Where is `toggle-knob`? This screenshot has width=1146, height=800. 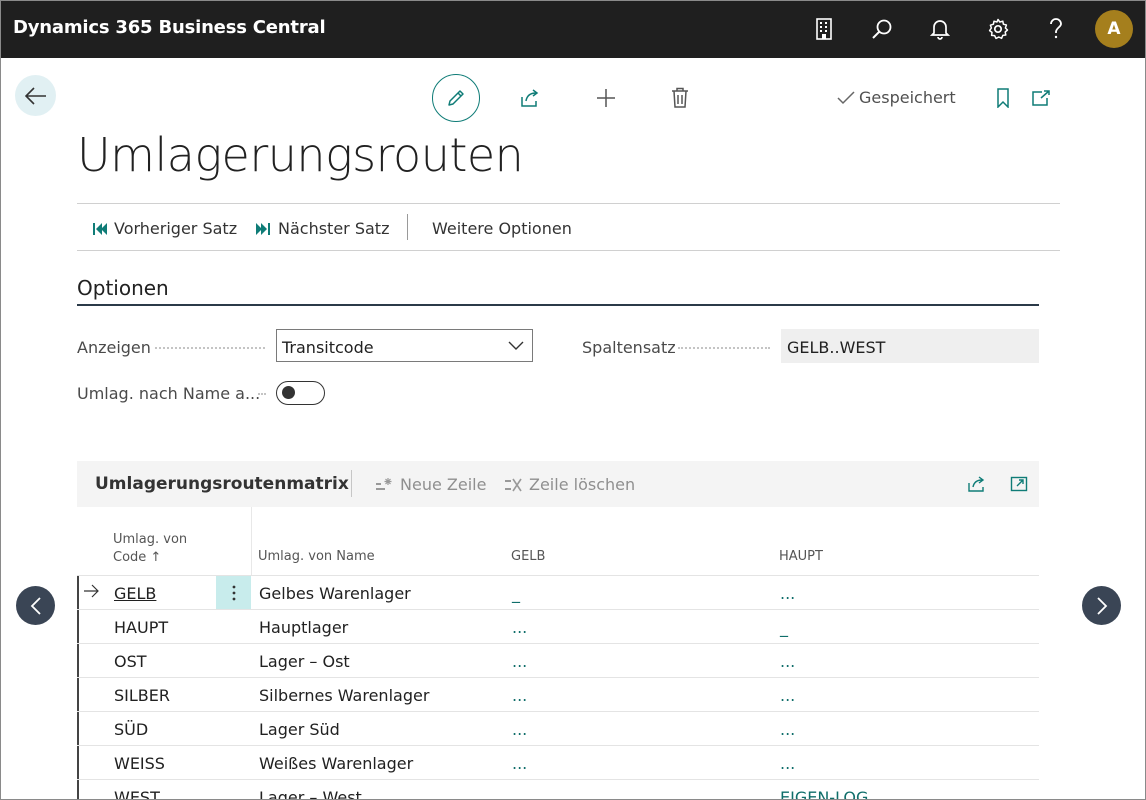 toggle-knob is located at coordinates (288, 392).